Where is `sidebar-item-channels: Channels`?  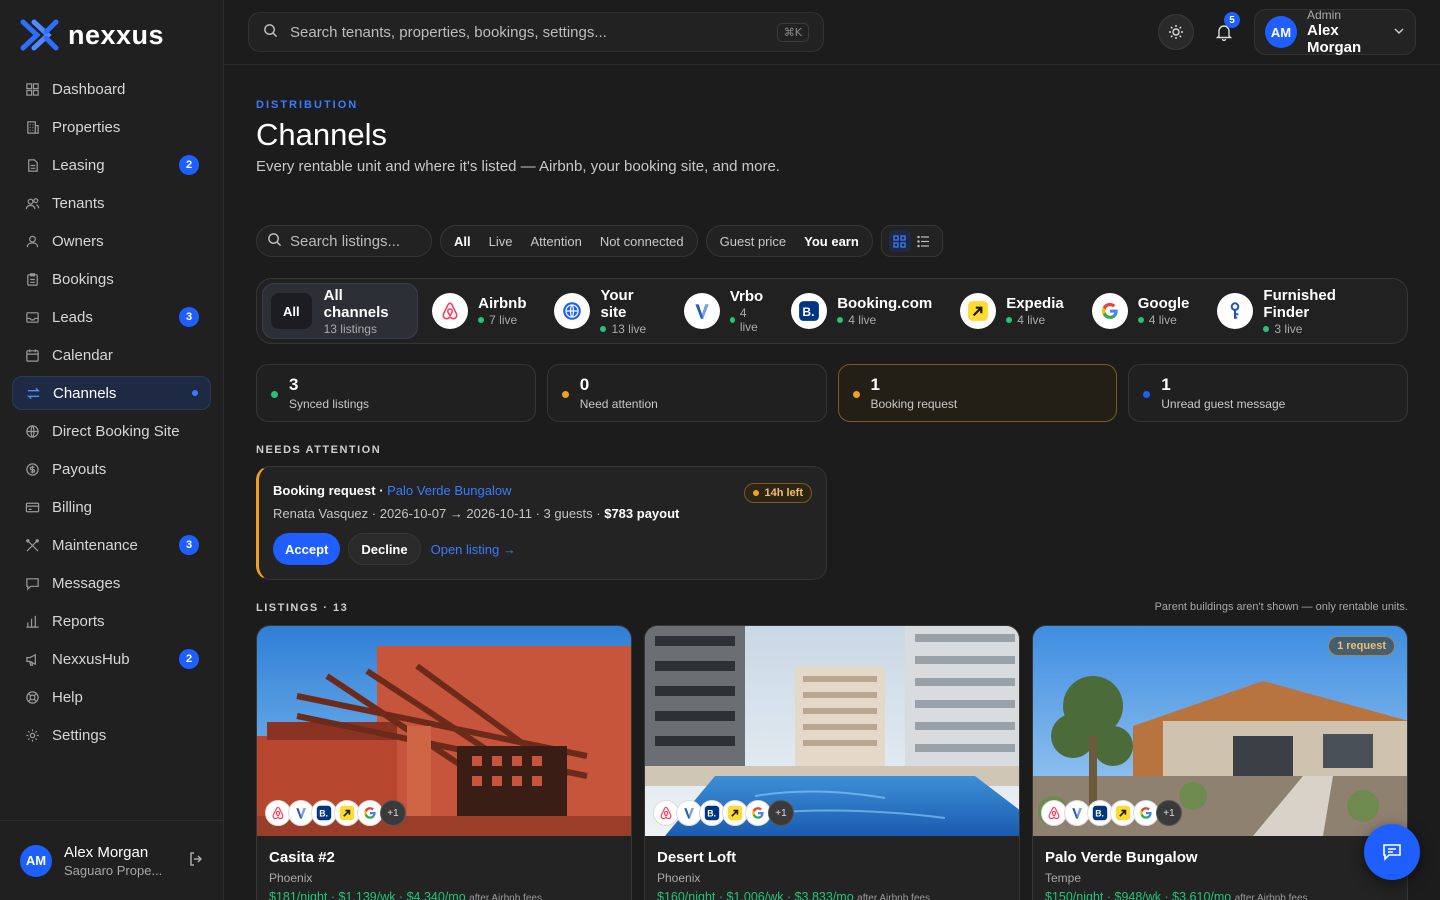 sidebar-item-channels: Channels is located at coordinates (111, 393).